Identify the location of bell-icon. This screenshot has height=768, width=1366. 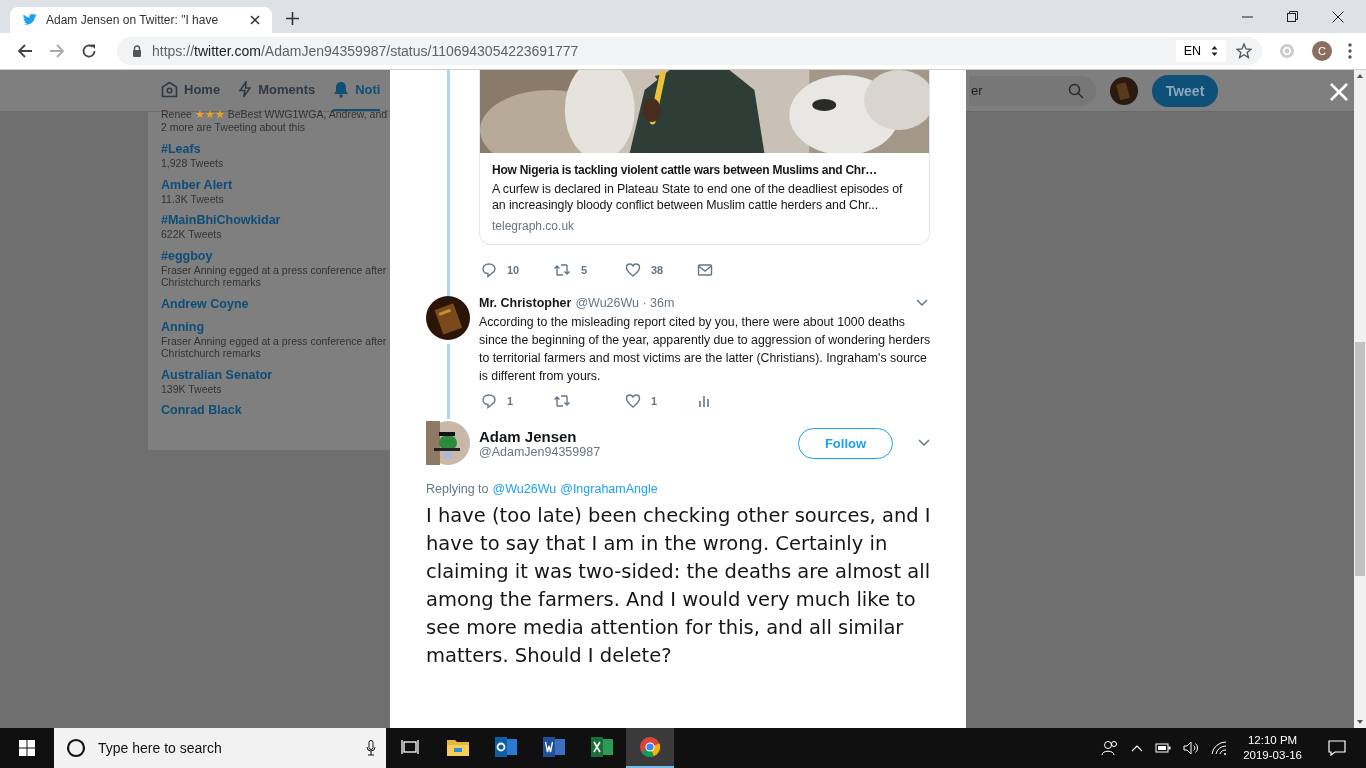
(341, 89).